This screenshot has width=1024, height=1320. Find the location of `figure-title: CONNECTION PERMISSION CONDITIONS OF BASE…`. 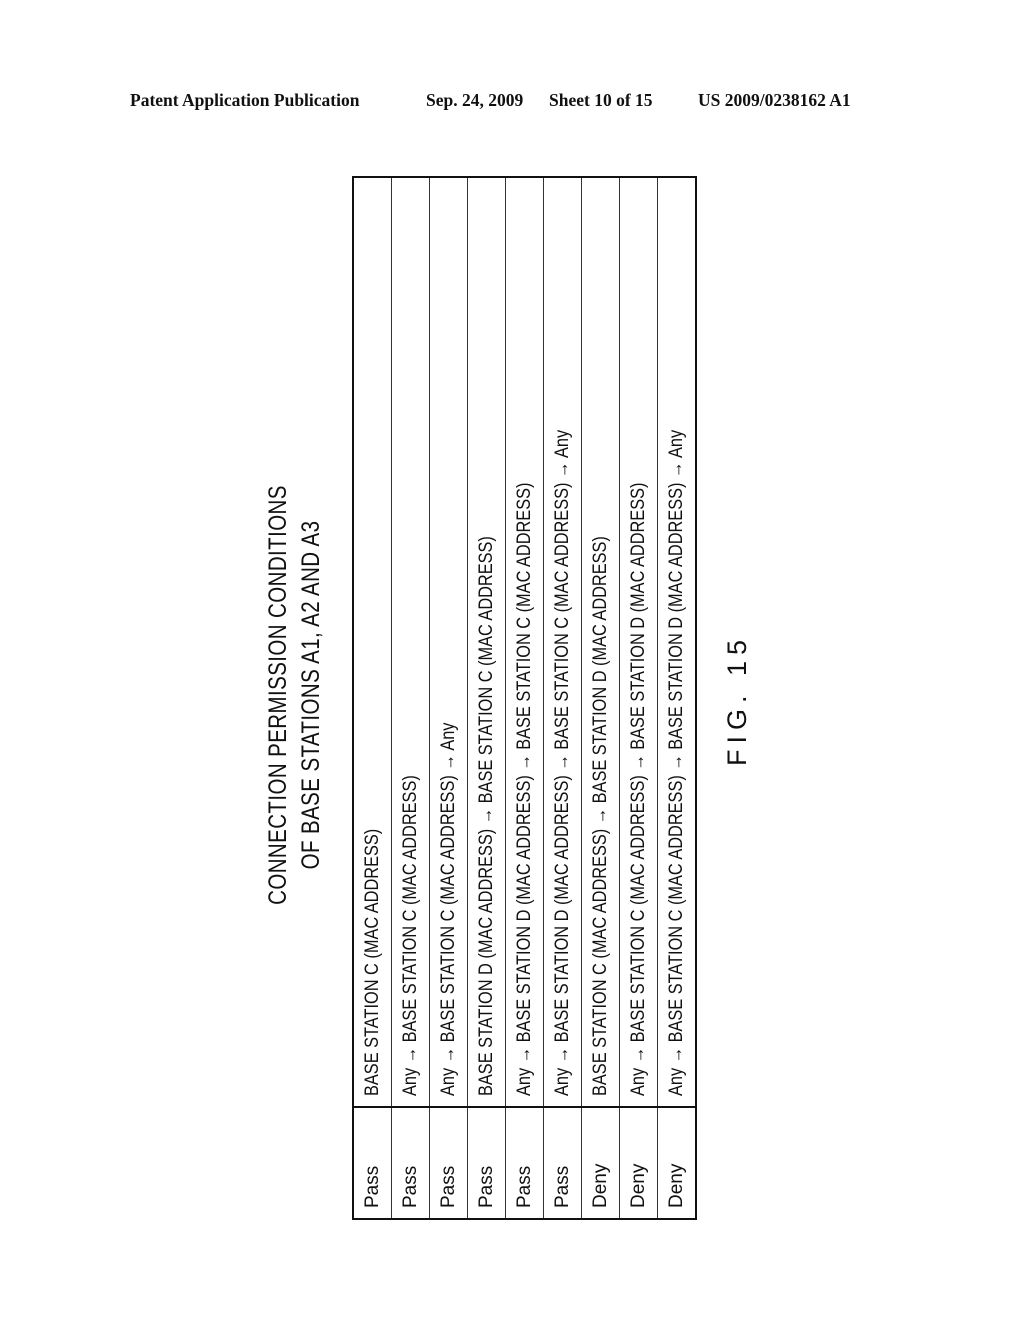

figure-title: CONNECTION PERMISSION CONDITIONS OF BASE… is located at coordinates (297, 695).